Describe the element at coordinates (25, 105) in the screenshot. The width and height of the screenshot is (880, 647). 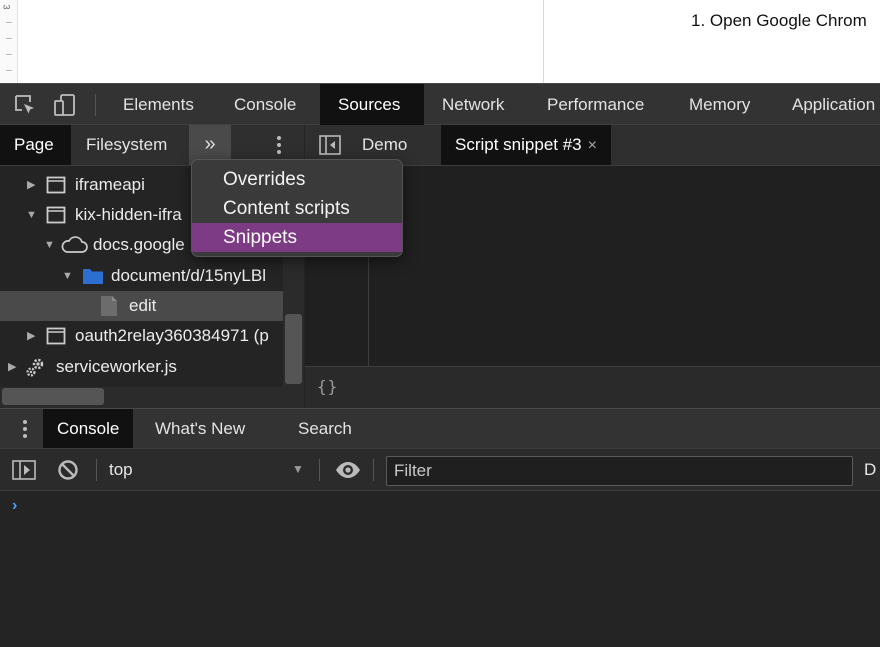
I see `inspect-element-icon` at that location.